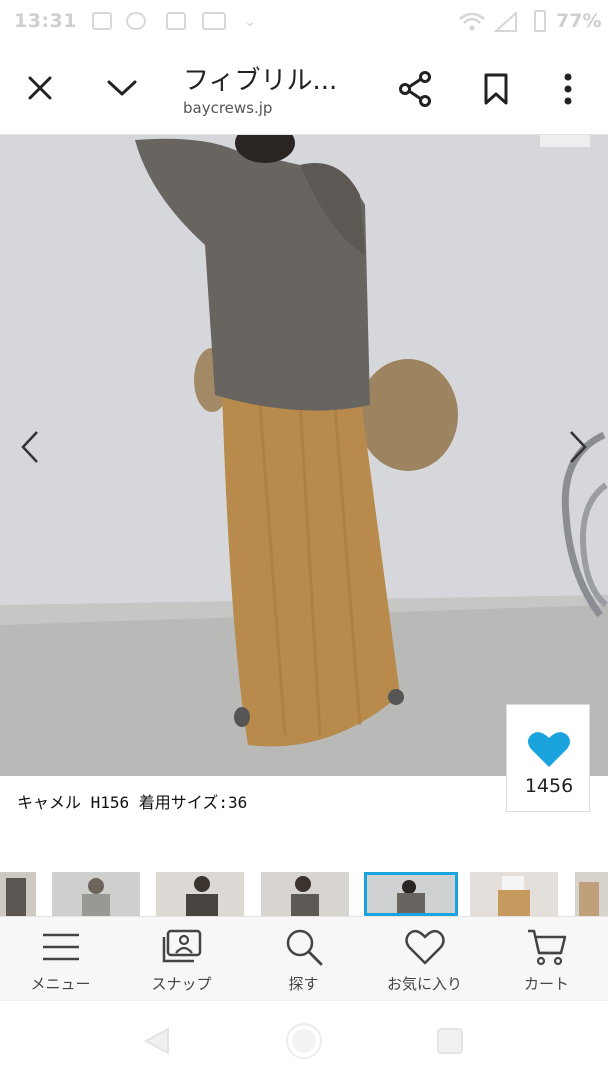  Describe the element at coordinates (40, 88) in the screenshot. I see `close-icon` at that location.